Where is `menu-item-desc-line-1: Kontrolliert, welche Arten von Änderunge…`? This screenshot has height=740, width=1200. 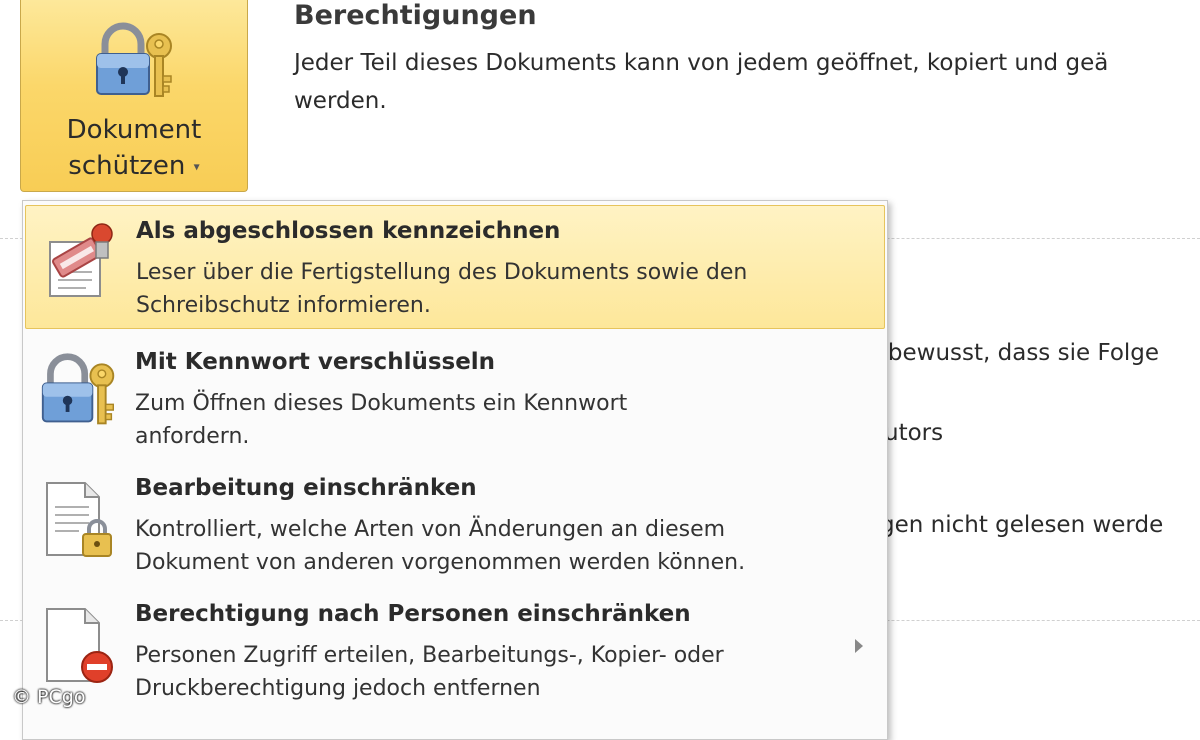
menu-item-desc-line-1: Kontrolliert, welche Arten von Änderunge… is located at coordinates (430, 529).